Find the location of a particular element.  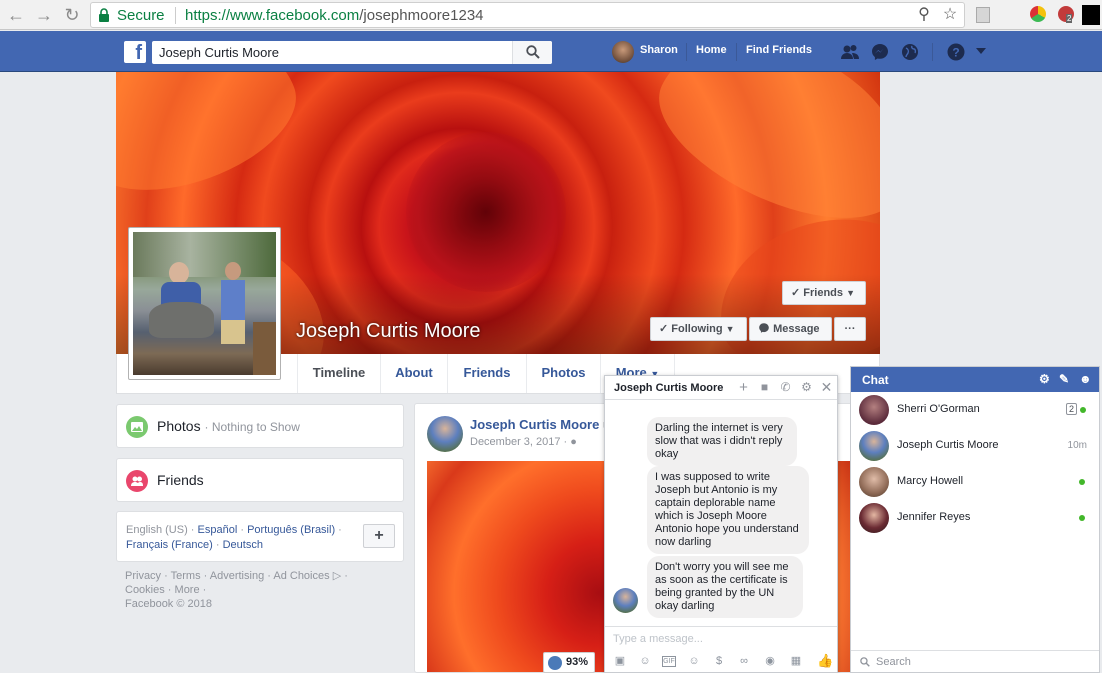

photo-background is located at coordinates (204, 254).